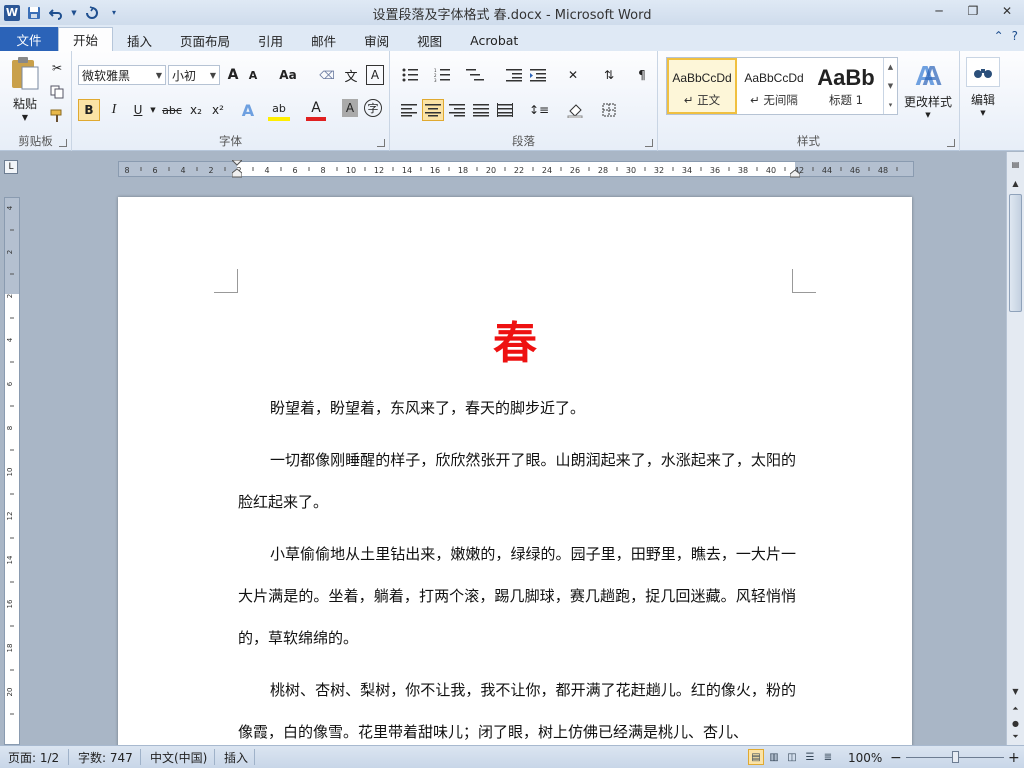  Describe the element at coordinates (373, 108) in the screenshot. I see `enclose-characters-button: 字` at that location.